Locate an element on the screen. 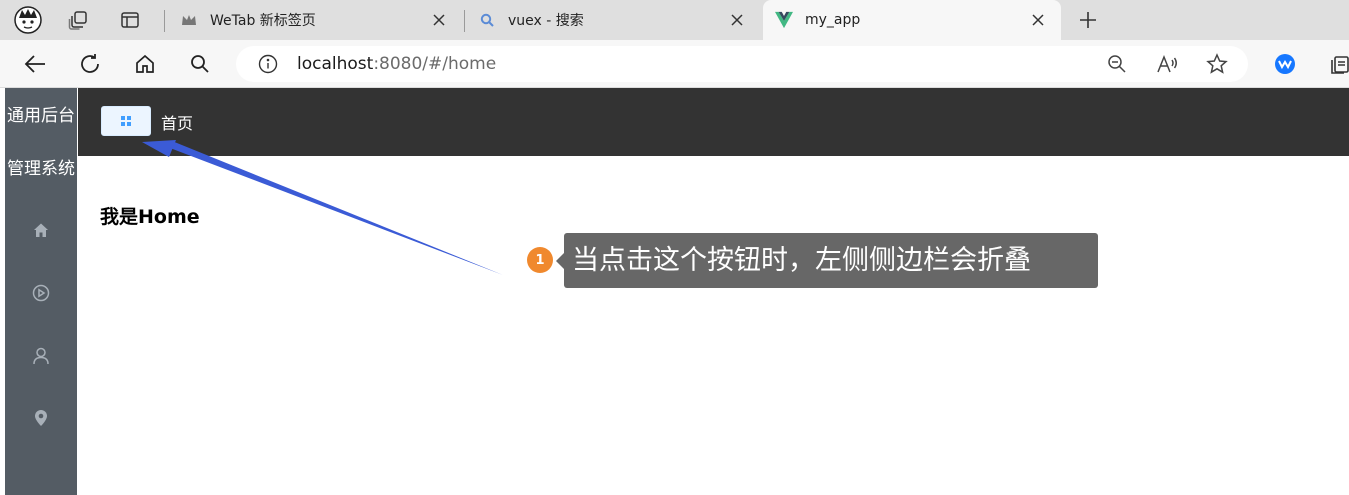  annotation-callout: 当点击这个按钮时，左侧侧边栏会折叠 is located at coordinates (827, 260).